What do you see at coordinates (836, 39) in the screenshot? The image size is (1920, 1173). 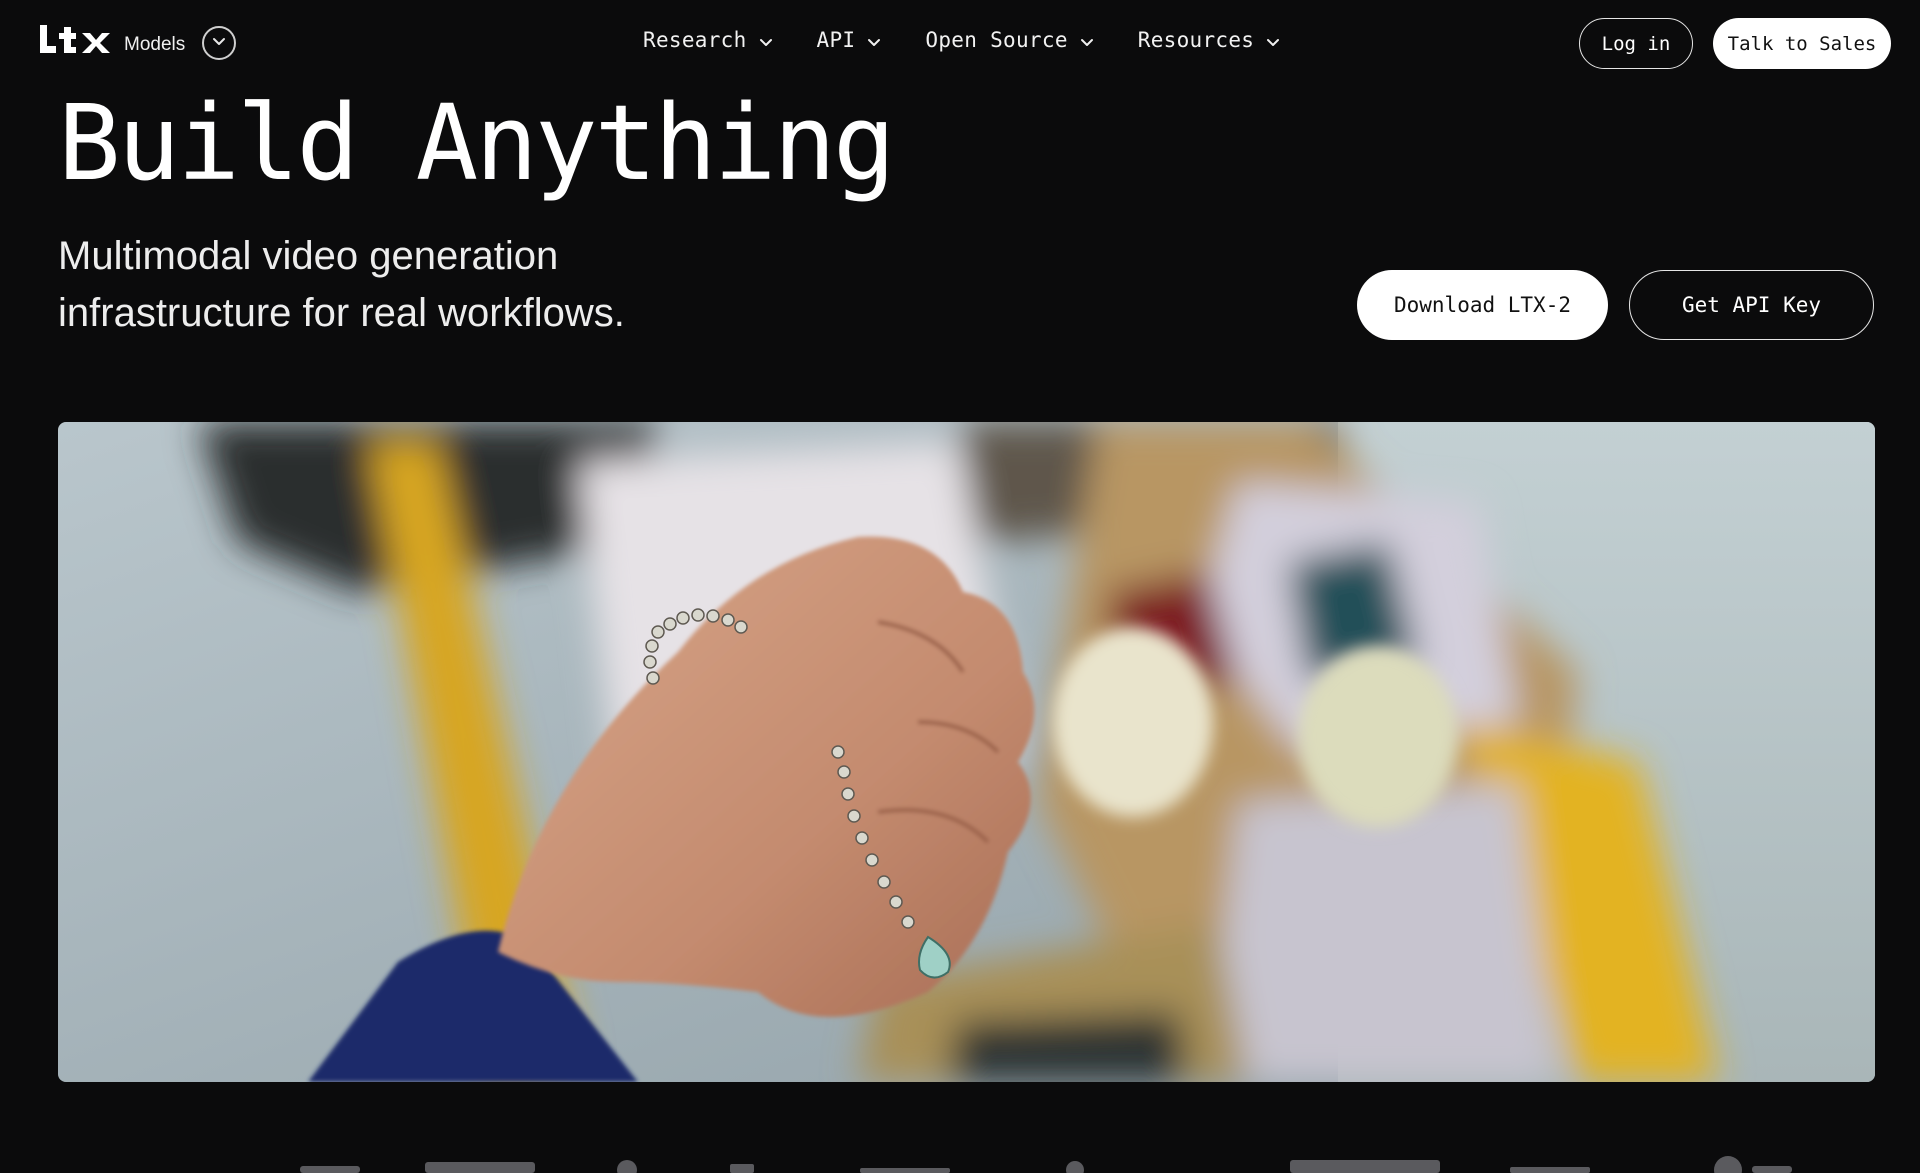 I see `nav-label: API` at bounding box center [836, 39].